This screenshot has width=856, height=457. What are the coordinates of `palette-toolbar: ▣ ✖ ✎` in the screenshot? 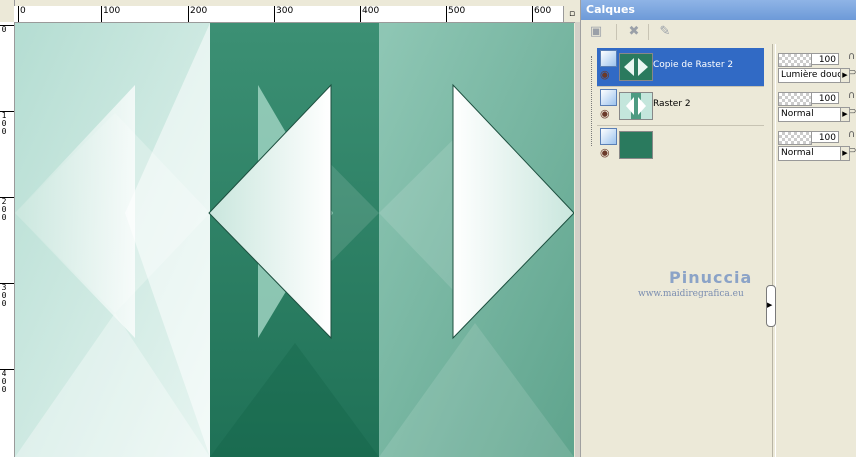 It's located at (718, 32).